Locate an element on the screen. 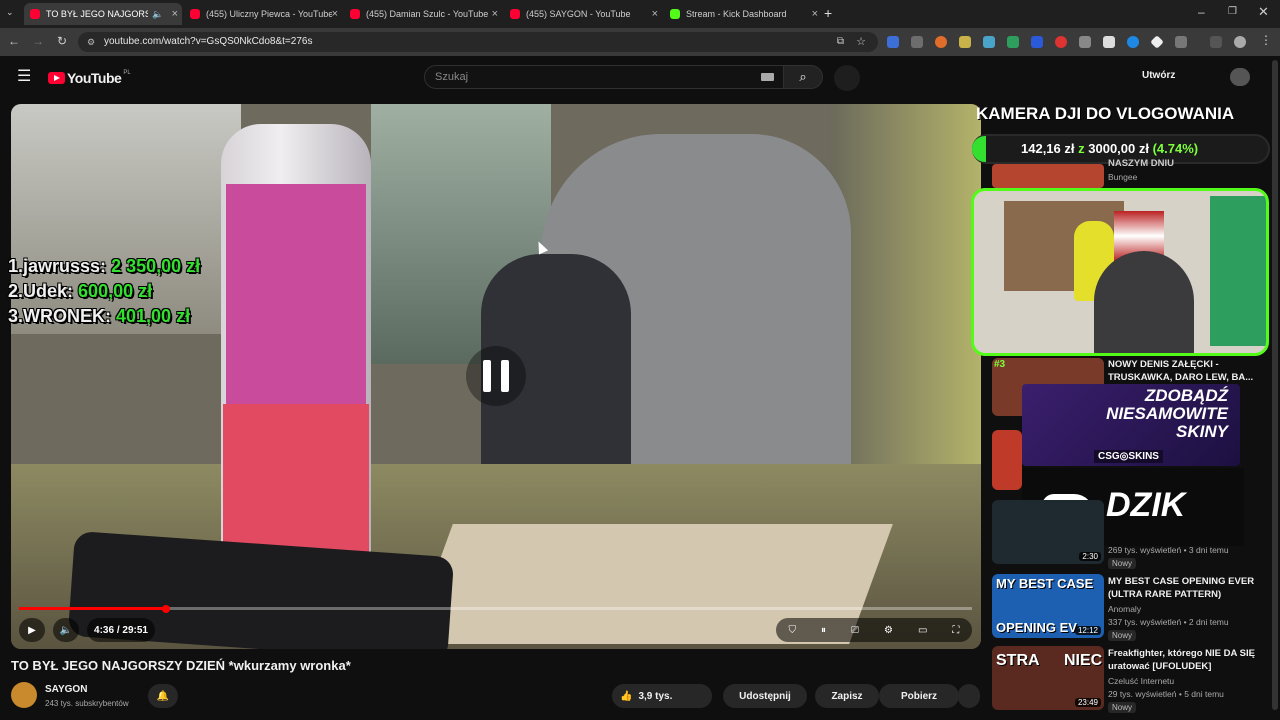 This screenshot has height=720, width=1280. reload-icon: ↻ is located at coordinates (62, 41).